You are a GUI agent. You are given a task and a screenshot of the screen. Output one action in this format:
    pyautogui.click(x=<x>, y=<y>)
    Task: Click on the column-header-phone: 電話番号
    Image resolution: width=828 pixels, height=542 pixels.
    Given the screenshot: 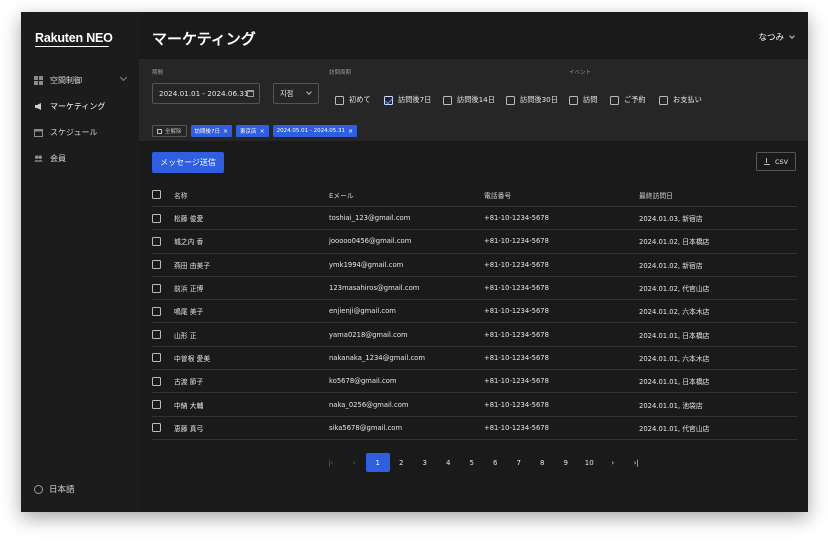 What is the action you would take?
    pyautogui.click(x=561, y=195)
    